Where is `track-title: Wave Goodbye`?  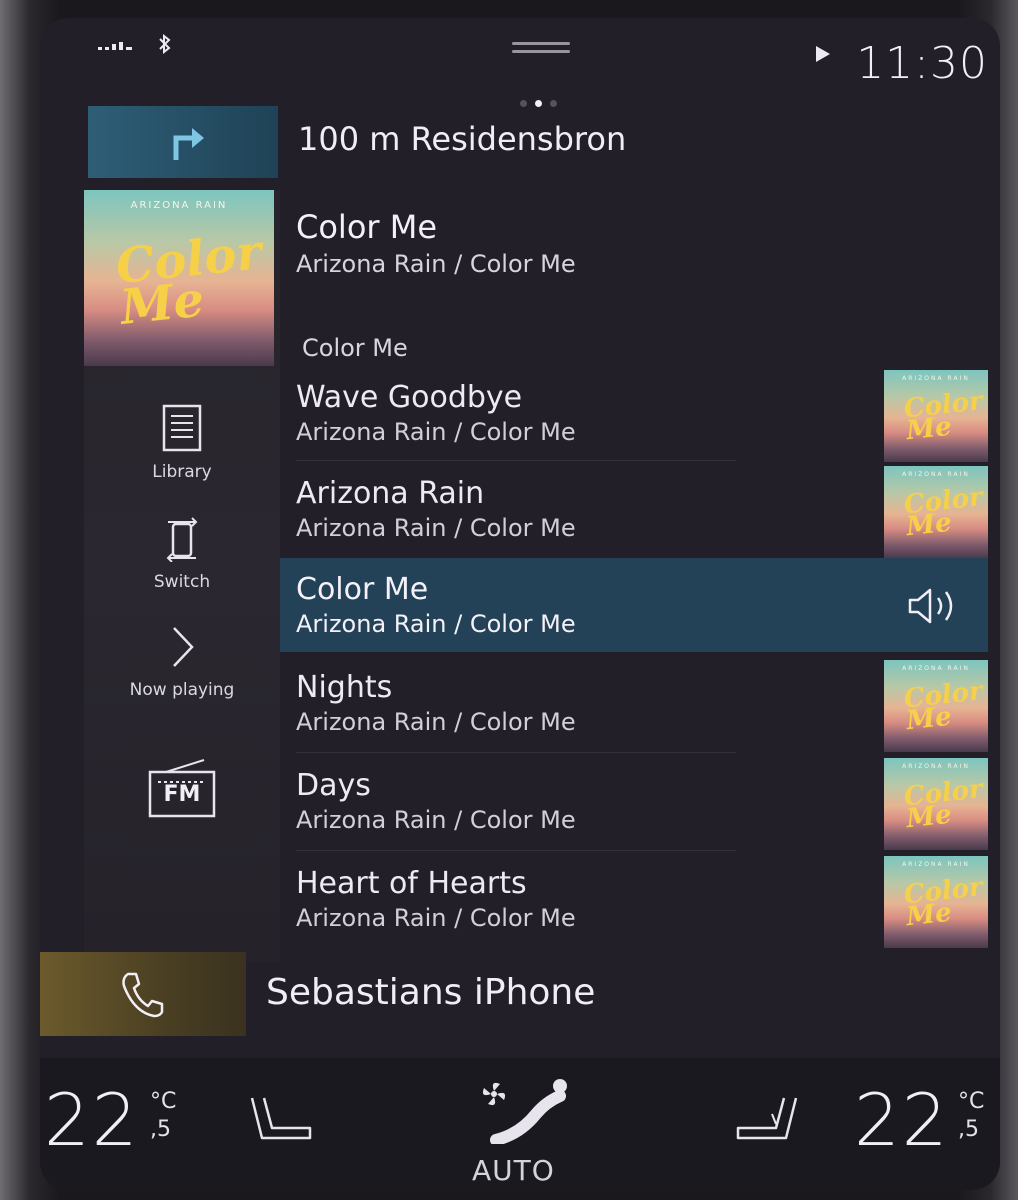 track-title: Wave Goodbye is located at coordinates (409, 397).